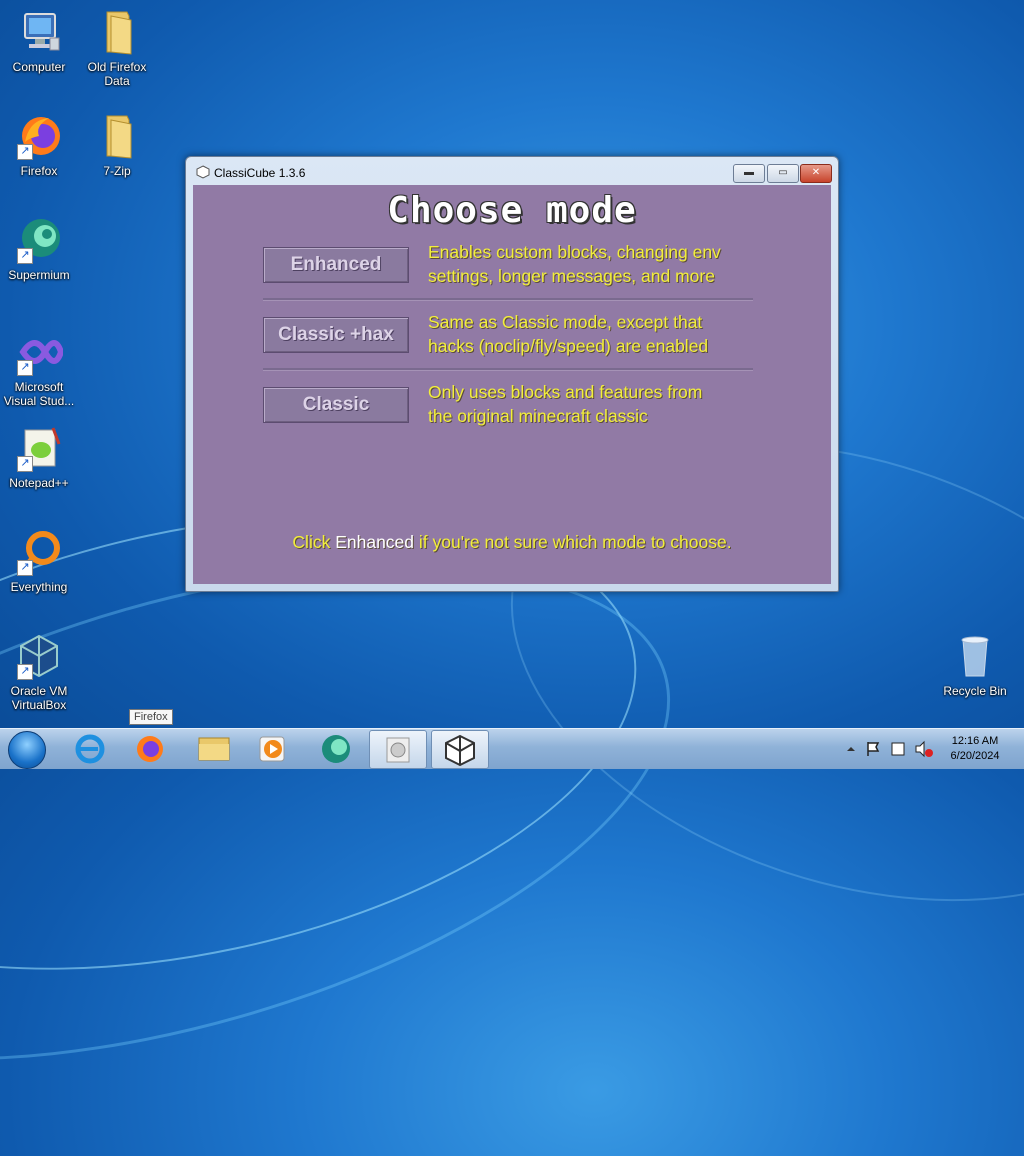  I want to click on recycle-bin-icon, so click(975, 656).